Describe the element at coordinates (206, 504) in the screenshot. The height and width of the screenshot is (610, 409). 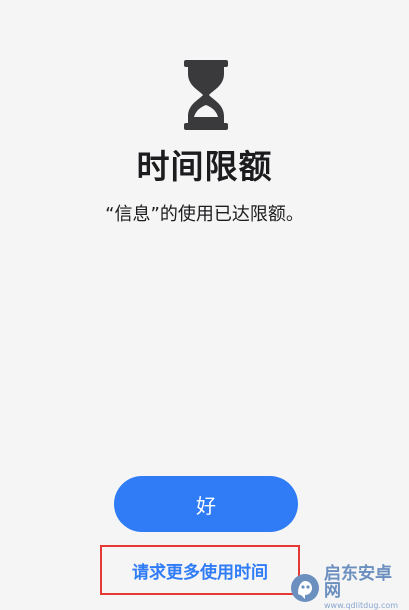
I see `ok-button: 好` at that location.